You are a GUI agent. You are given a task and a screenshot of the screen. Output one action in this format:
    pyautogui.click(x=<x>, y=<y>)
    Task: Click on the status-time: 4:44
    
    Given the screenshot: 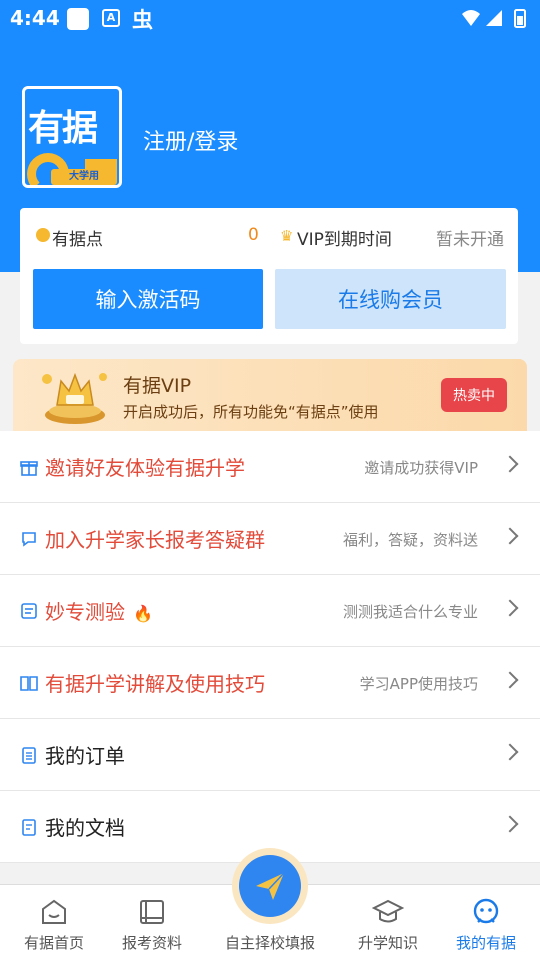 What is the action you would take?
    pyautogui.click(x=35, y=18)
    